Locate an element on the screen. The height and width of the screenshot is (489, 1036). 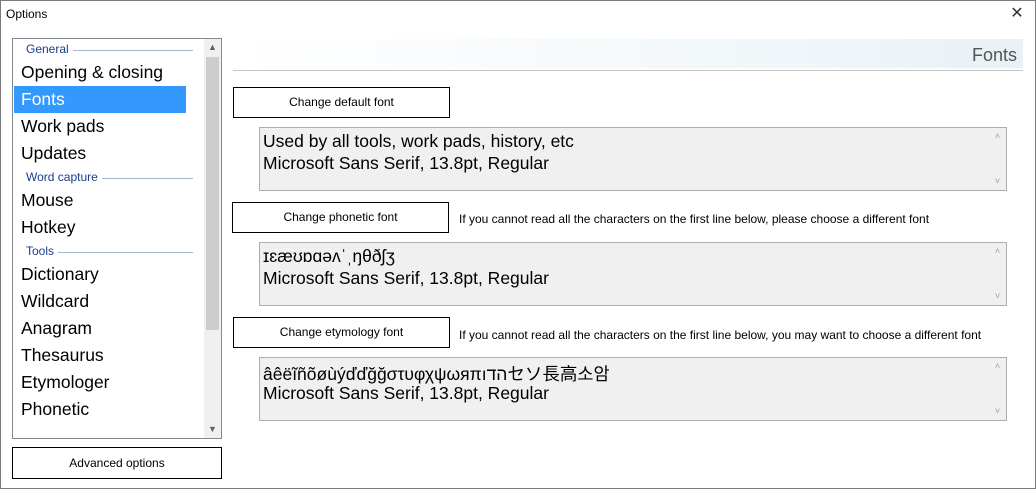
category-item: Thesaurus is located at coordinates (100, 355).